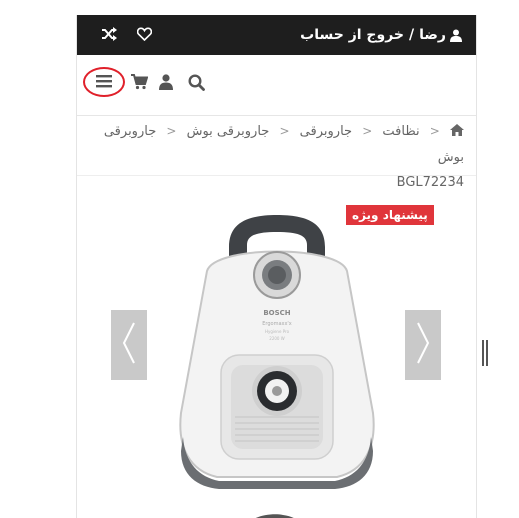 Image resolution: width=519 pixels, height=518 pixels. I want to click on breadcrumb-item: جاروبرقی بوش, so click(228, 131).